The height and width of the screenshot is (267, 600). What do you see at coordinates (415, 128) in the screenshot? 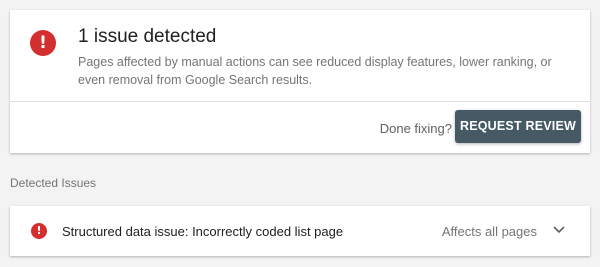
I see `done-fixing-prompt: Done fixing?` at bounding box center [415, 128].